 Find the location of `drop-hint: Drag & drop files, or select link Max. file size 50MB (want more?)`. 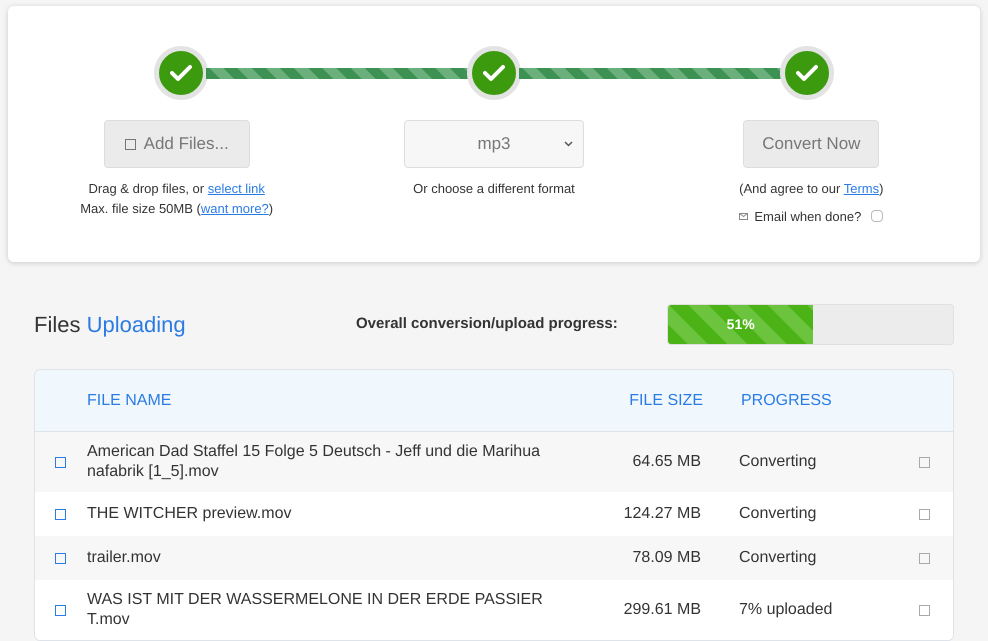

drop-hint: Drag & drop files, or select link Max. file size 50MB (want more?) is located at coordinates (177, 199).